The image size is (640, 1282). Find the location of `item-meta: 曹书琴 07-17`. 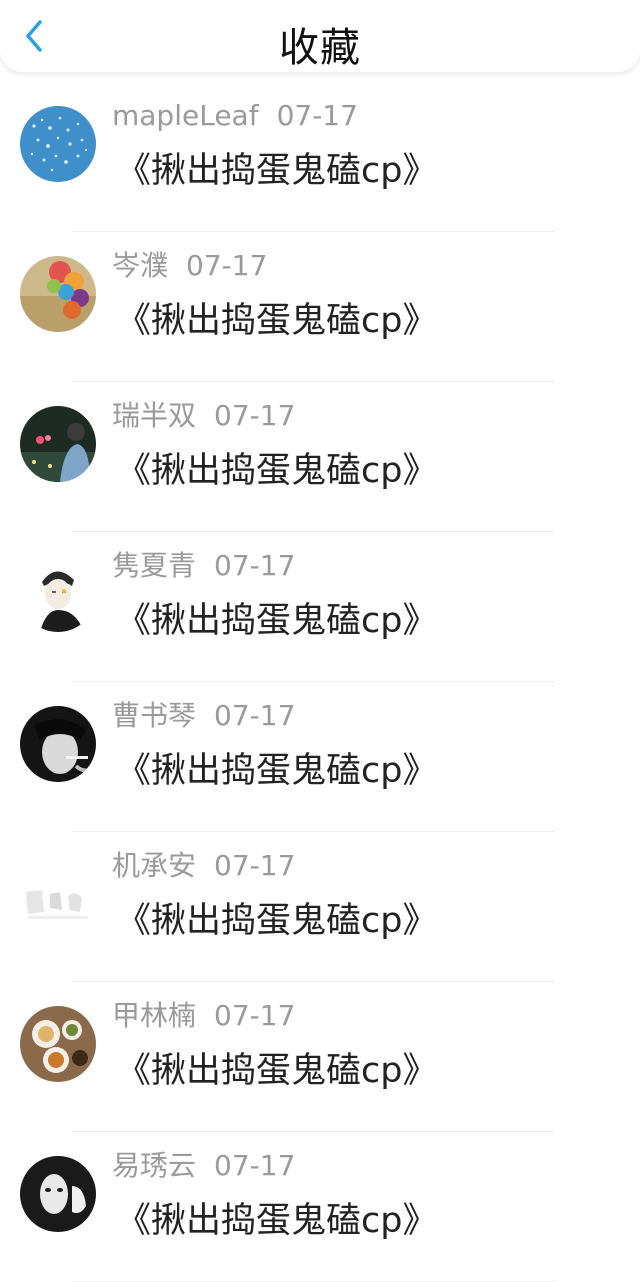

item-meta: 曹书琴 07-17 is located at coordinates (203, 716).